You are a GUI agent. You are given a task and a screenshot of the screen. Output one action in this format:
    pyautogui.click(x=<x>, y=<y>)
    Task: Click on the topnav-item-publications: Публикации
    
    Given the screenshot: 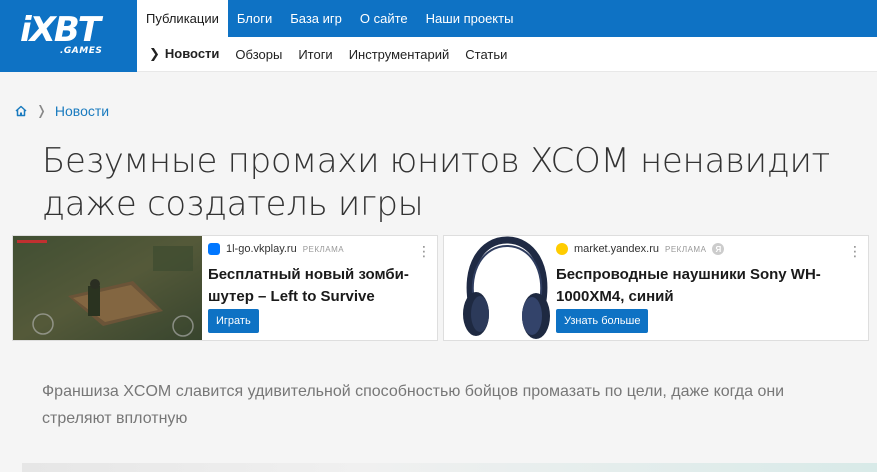 What is the action you would take?
    pyautogui.click(x=182, y=18)
    